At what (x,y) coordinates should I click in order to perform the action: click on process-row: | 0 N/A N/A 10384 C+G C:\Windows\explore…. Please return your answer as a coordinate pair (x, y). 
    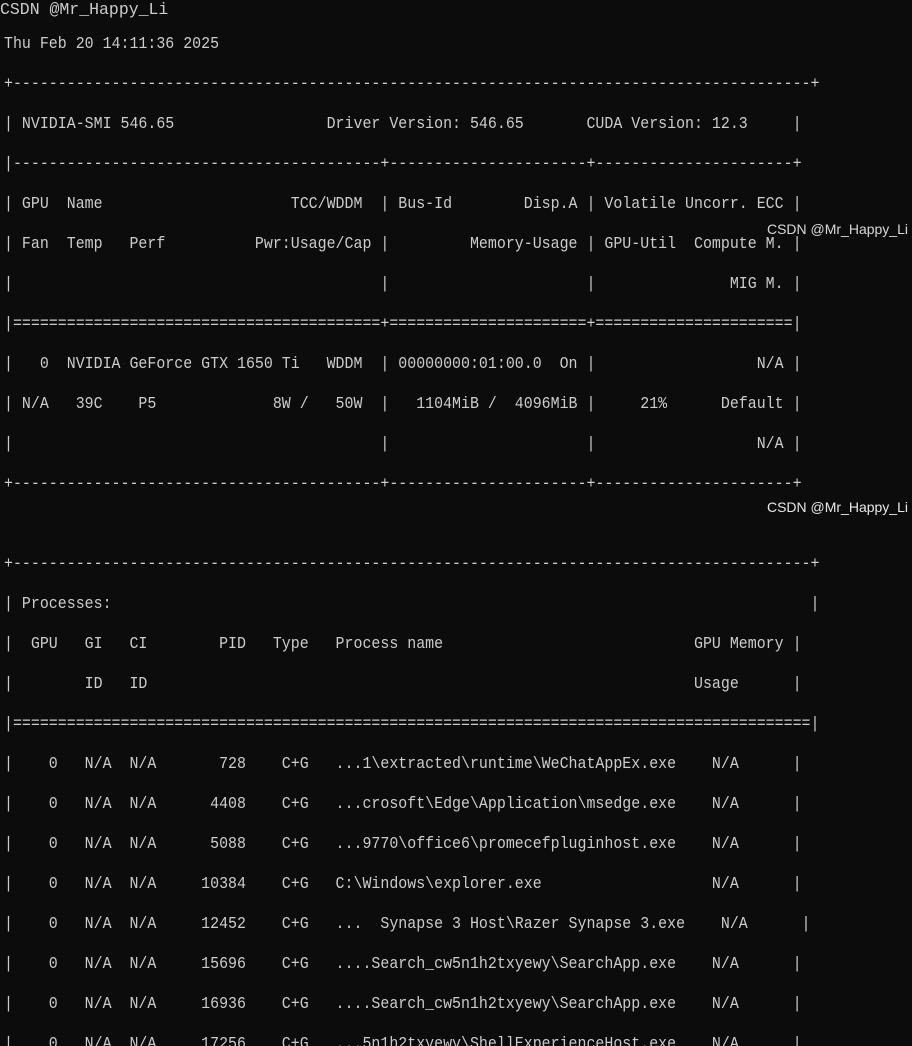
    Looking at the image, I should click on (403, 883).